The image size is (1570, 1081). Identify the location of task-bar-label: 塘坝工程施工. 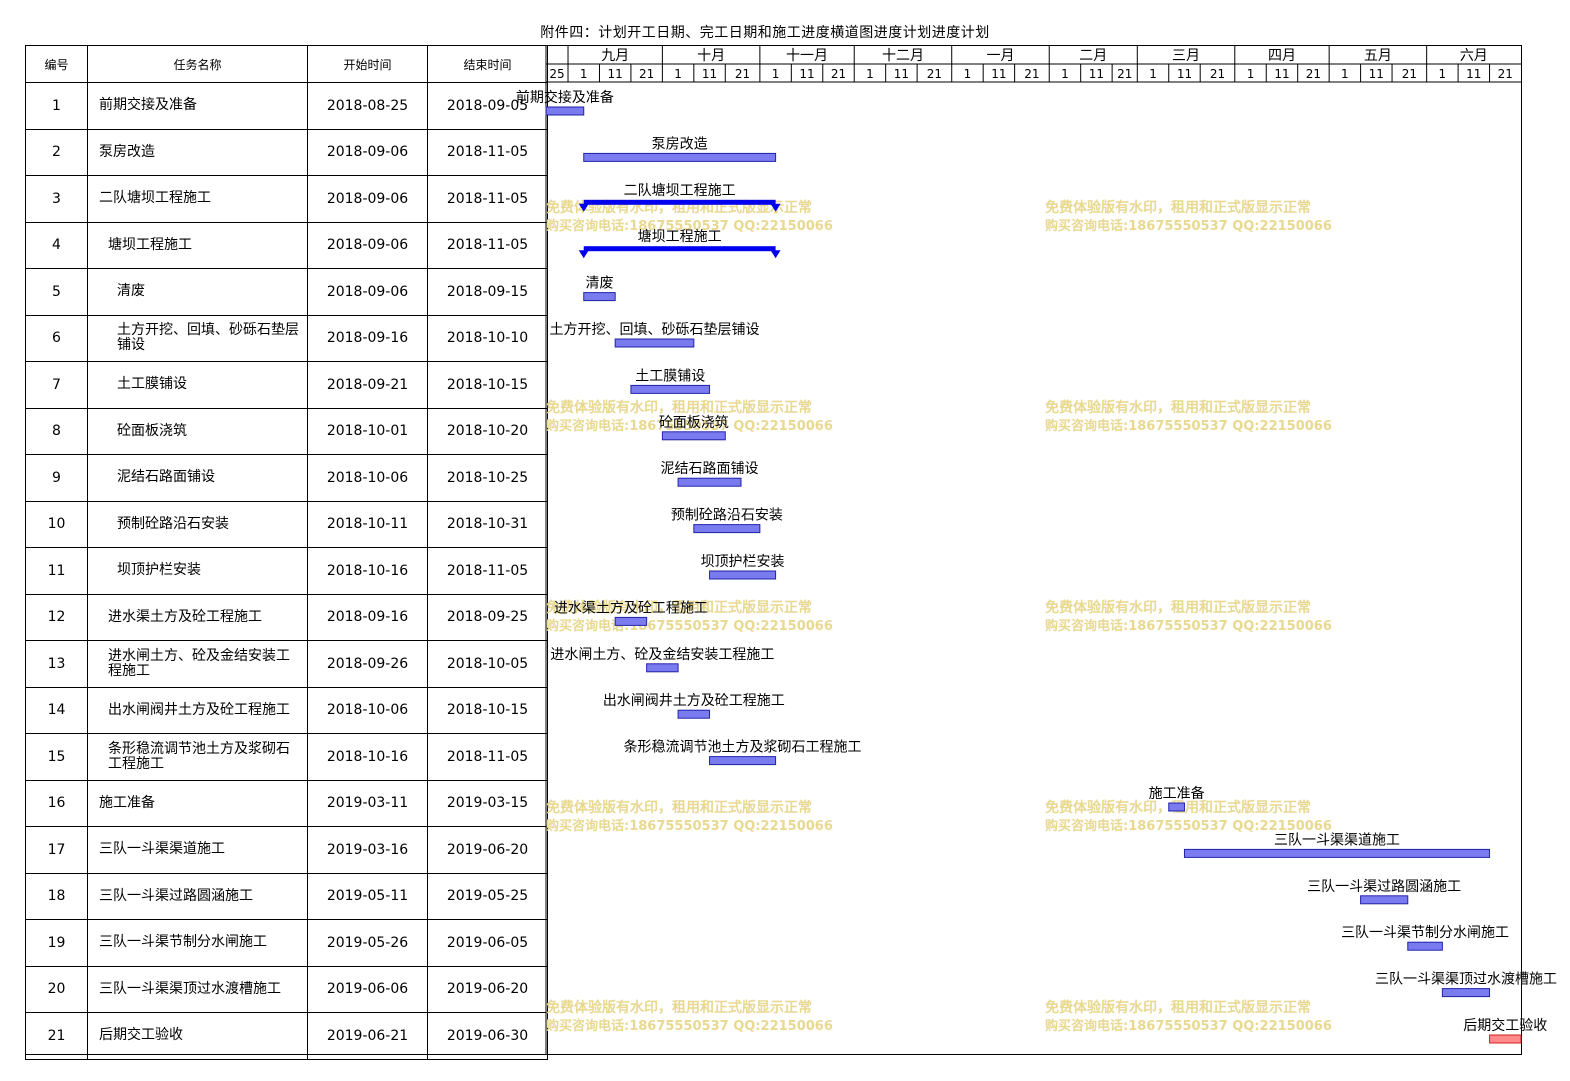
(680, 237).